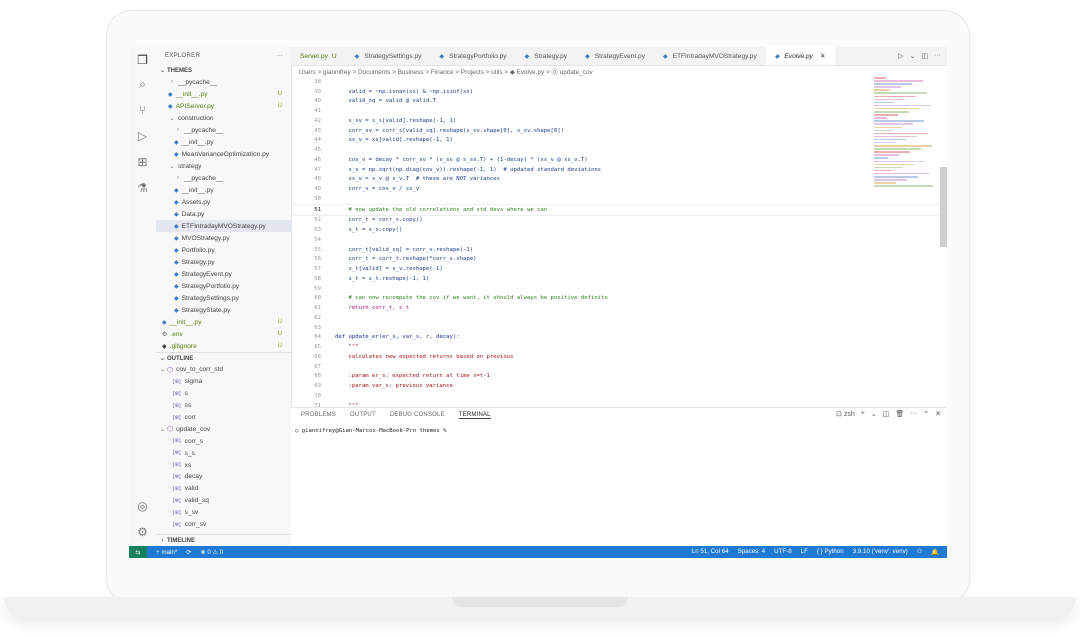 The width and height of the screenshot is (1080, 637). Describe the element at coordinates (223, 429) in the screenshot. I see `outline-function: ⌄ ⬡ update_cov` at that location.